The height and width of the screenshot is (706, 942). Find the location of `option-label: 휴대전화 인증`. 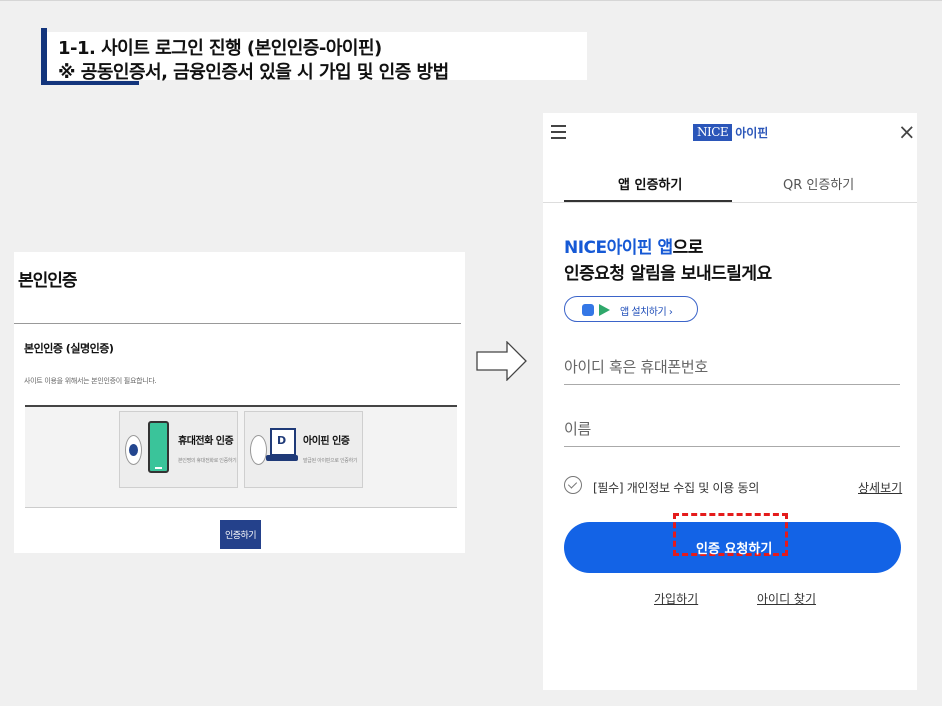

option-label: 휴대전화 인증 is located at coordinates (206, 441).